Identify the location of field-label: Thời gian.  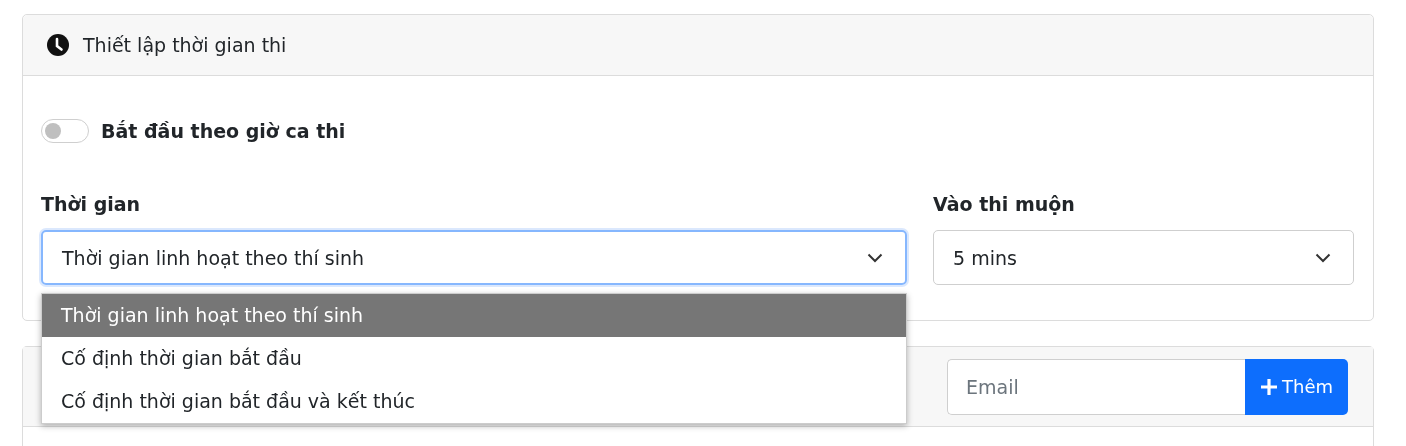
(91, 204).